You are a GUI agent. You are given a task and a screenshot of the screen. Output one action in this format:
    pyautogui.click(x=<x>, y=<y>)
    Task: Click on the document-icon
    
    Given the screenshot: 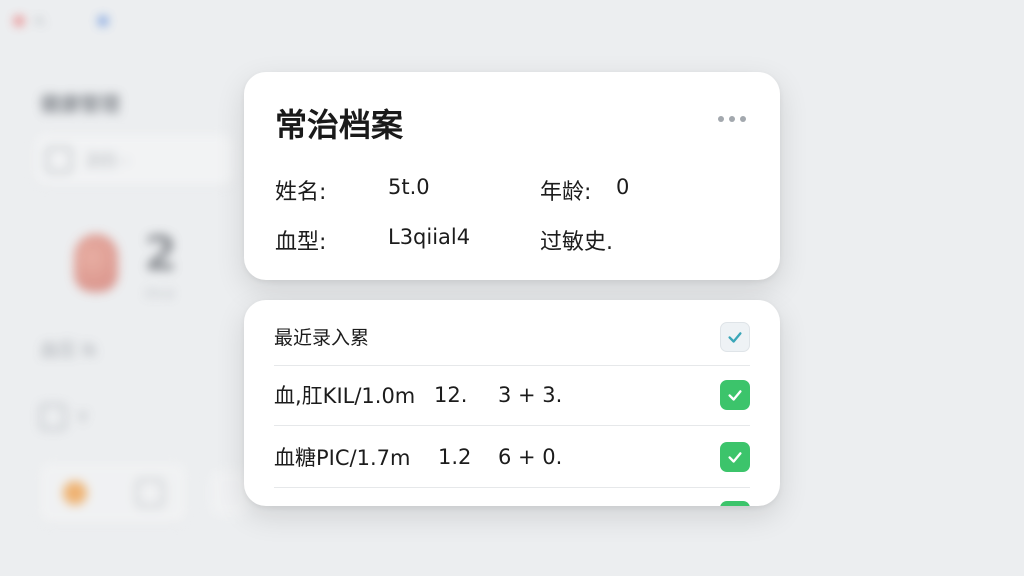 What is the action you would take?
    pyautogui.click(x=149, y=493)
    